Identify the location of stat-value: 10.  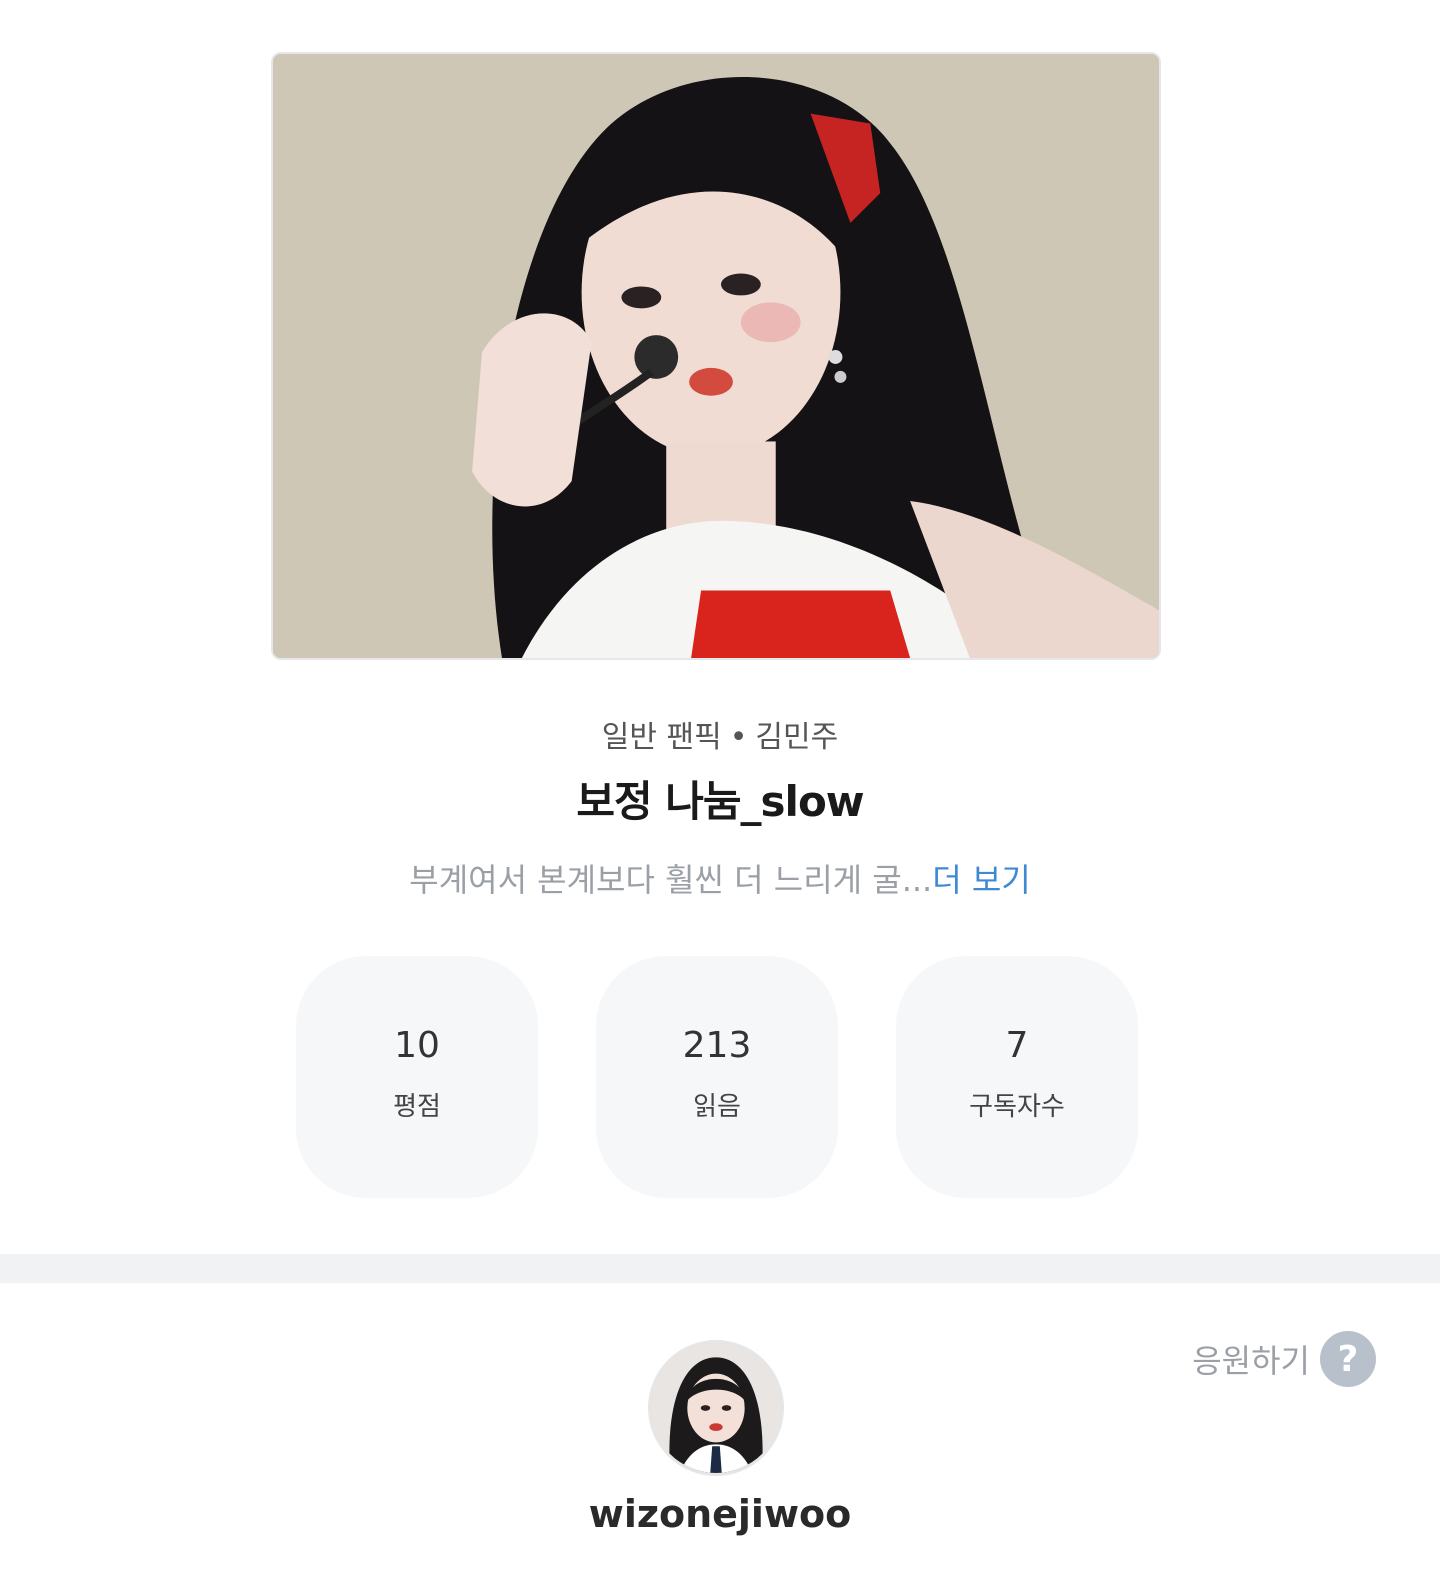
(417, 1045).